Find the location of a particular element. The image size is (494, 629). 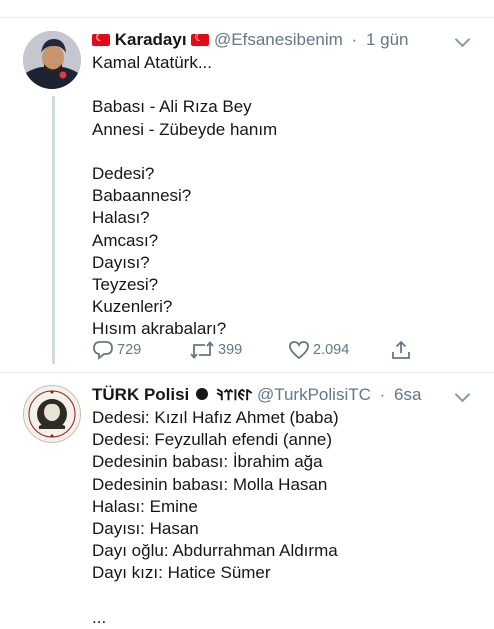

retweet-icon is located at coordinates (202, 350).